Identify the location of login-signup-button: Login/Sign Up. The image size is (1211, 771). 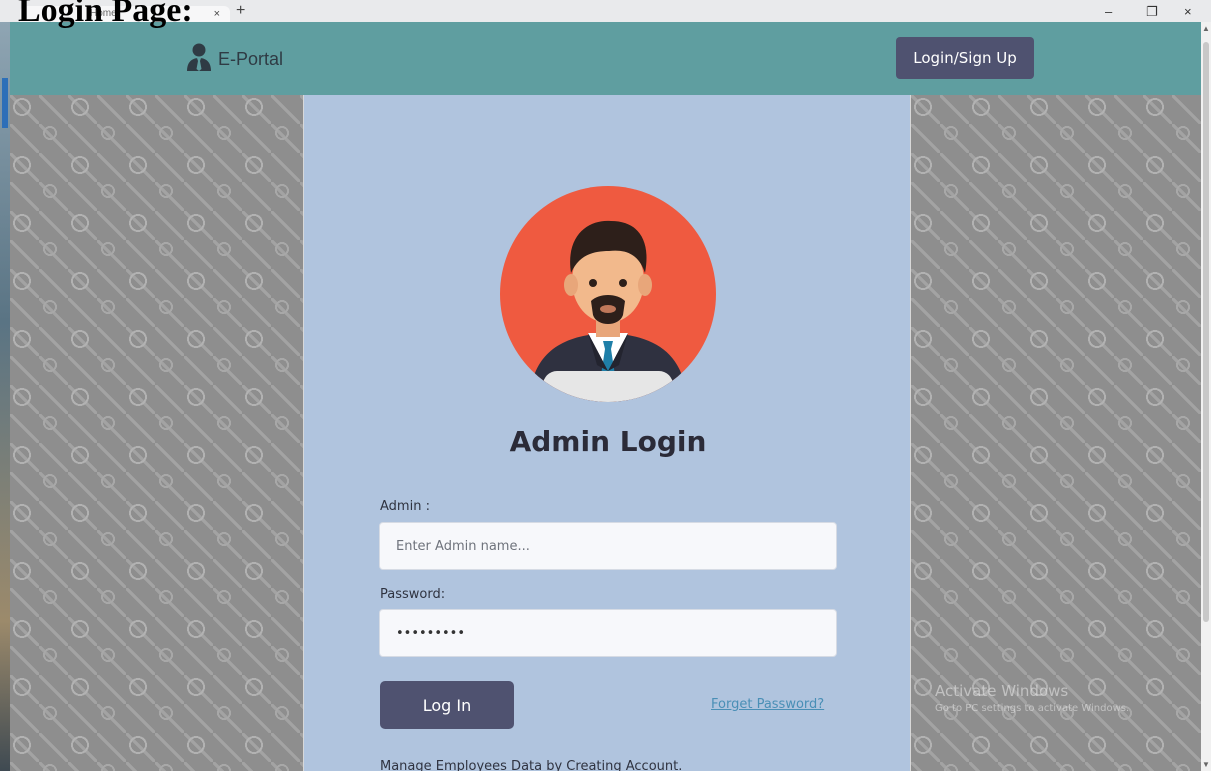
(965, 58).